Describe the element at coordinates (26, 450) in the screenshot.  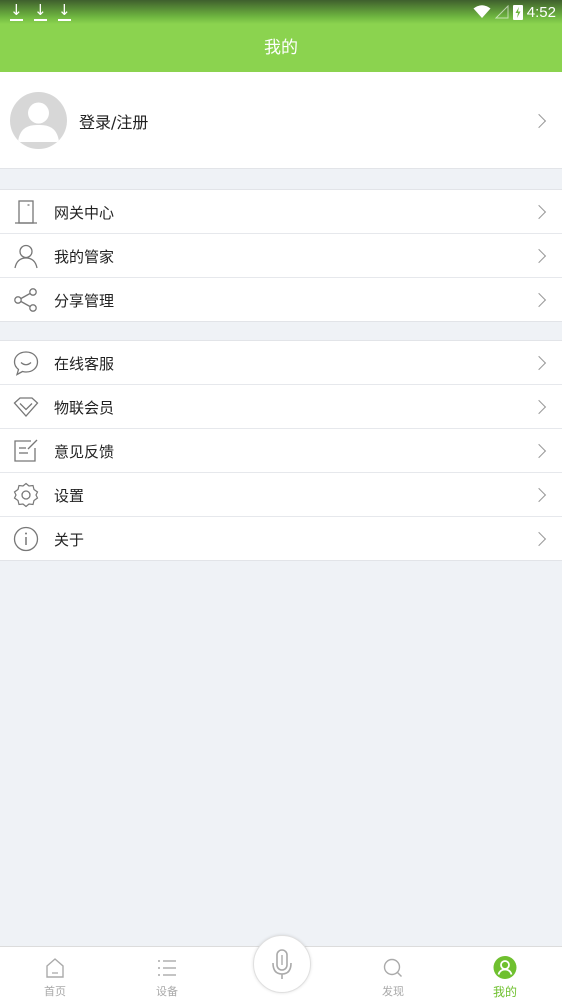
I see `feedback-icon` at that location.